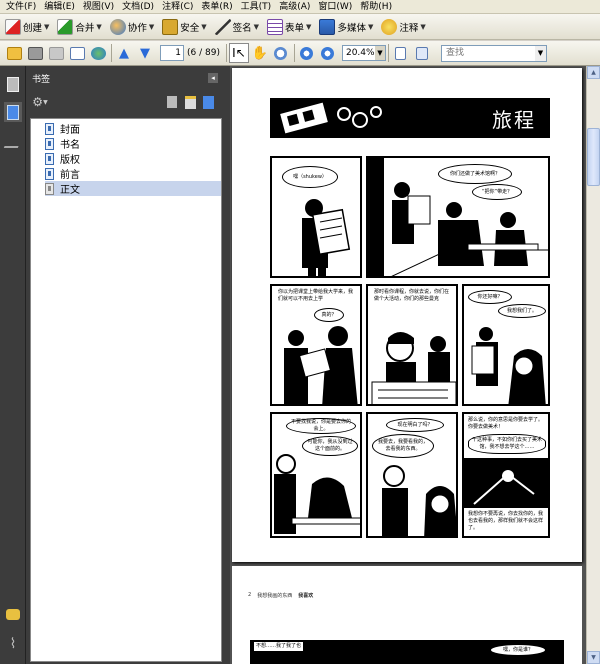 The width and height of the screenshot is (600, 664). I want to click on create-button: 创建 ▼, so click(27, 27).